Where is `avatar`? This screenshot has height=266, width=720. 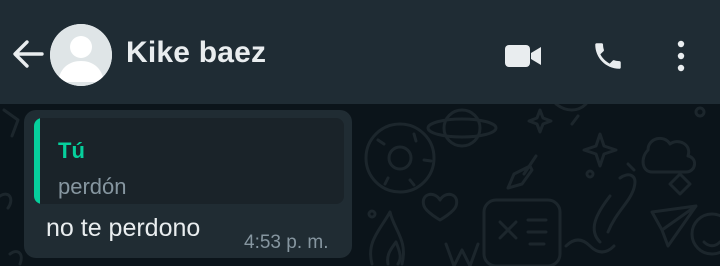 avatar is located at coordinates (81, 55).